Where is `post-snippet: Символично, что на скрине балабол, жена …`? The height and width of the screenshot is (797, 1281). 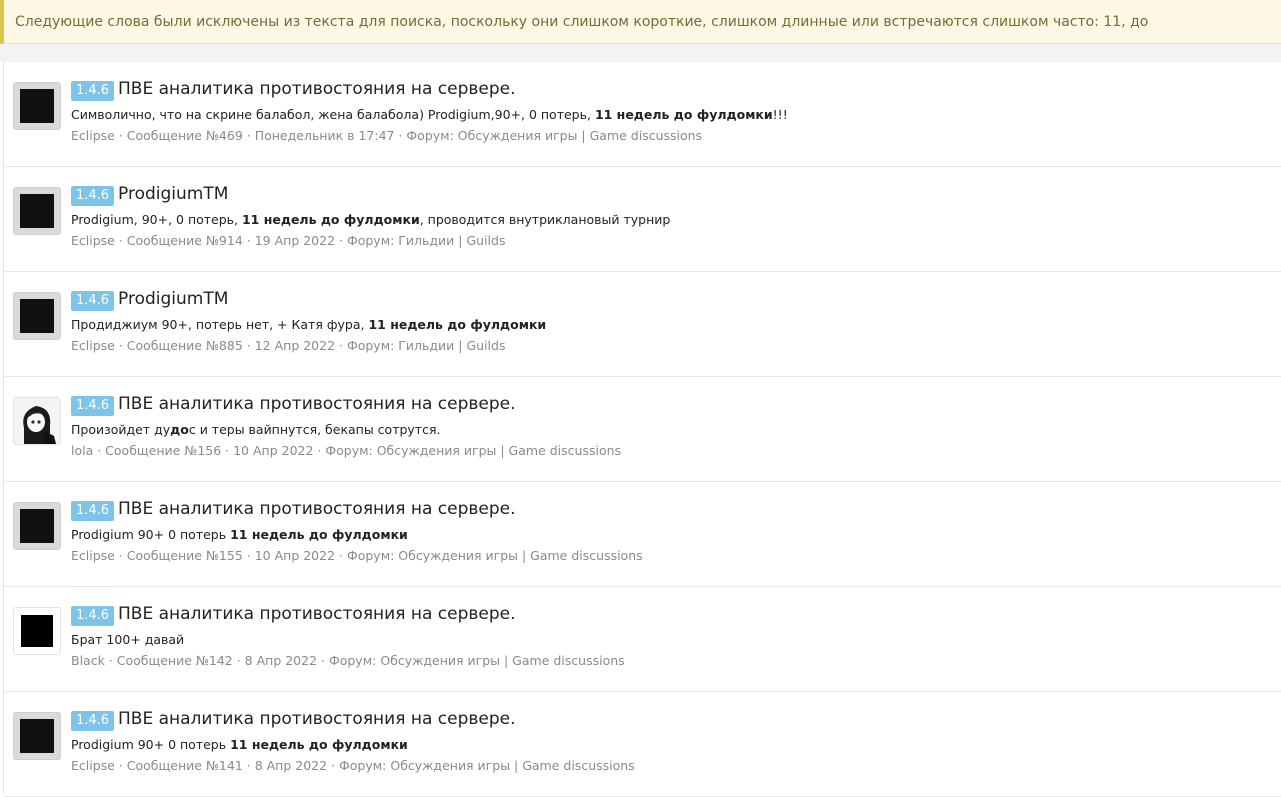
post-snippet: Символично, что на скрине балабол, жена … is located at coordinates (429, 114).